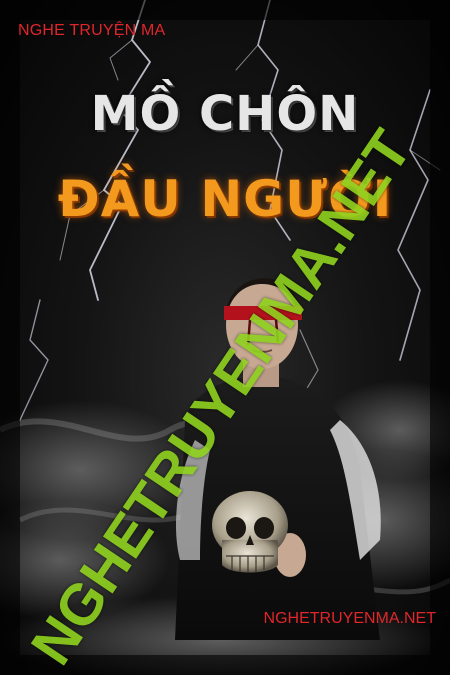 Image resolution: width=450 pixels, height=675 pixels. What do you see at coordinates (92, 30) in the screenshot?
I see `site-label-top: NGHE TRUYỆN MA` at bounding box center [92, 30].